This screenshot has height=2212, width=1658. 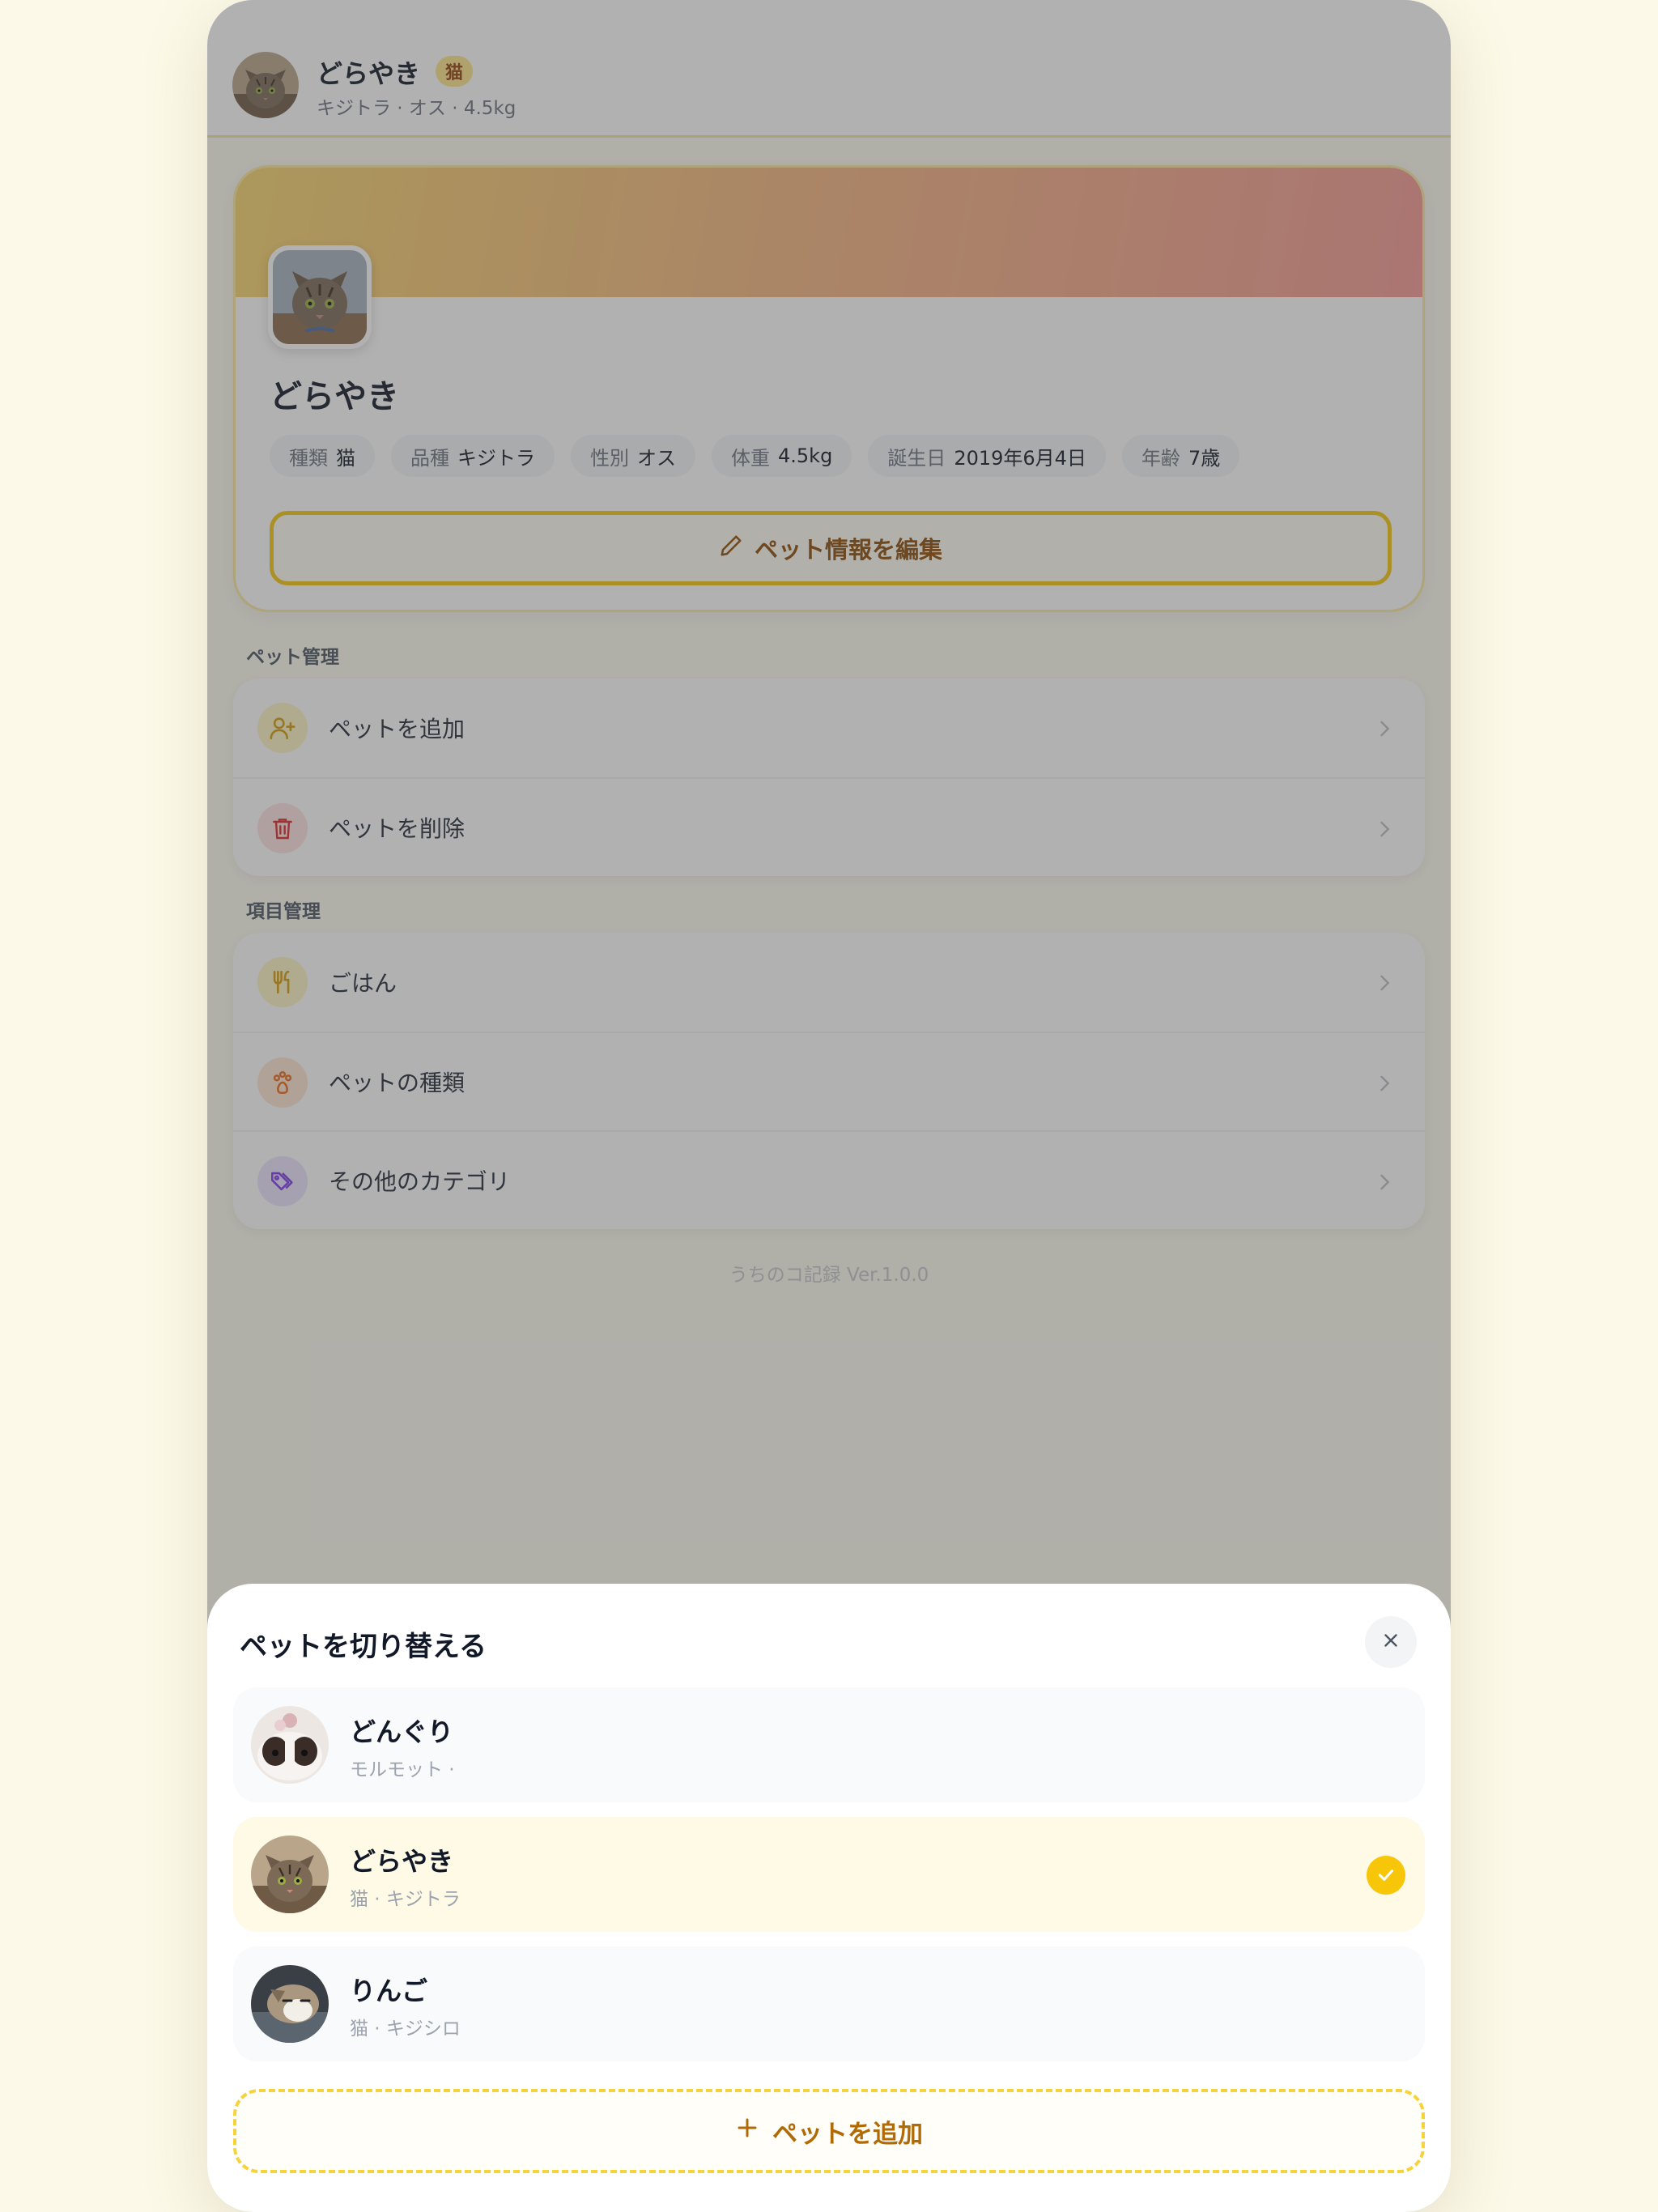 What do you see at coordinates (389, 1991) in the screenshot?
I see `pet-name: りんご` at bounding box center [389, 1991].